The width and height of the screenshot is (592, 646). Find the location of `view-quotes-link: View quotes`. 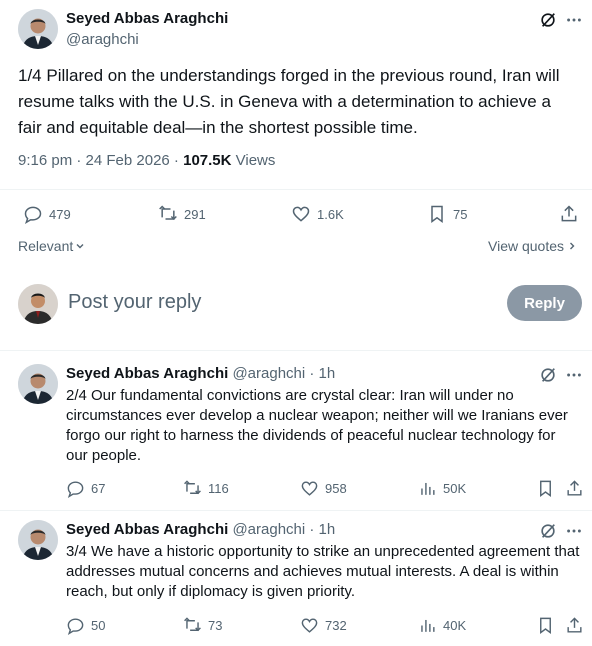

view-quotes-link: View quotes is located at coordinates (532, 246).